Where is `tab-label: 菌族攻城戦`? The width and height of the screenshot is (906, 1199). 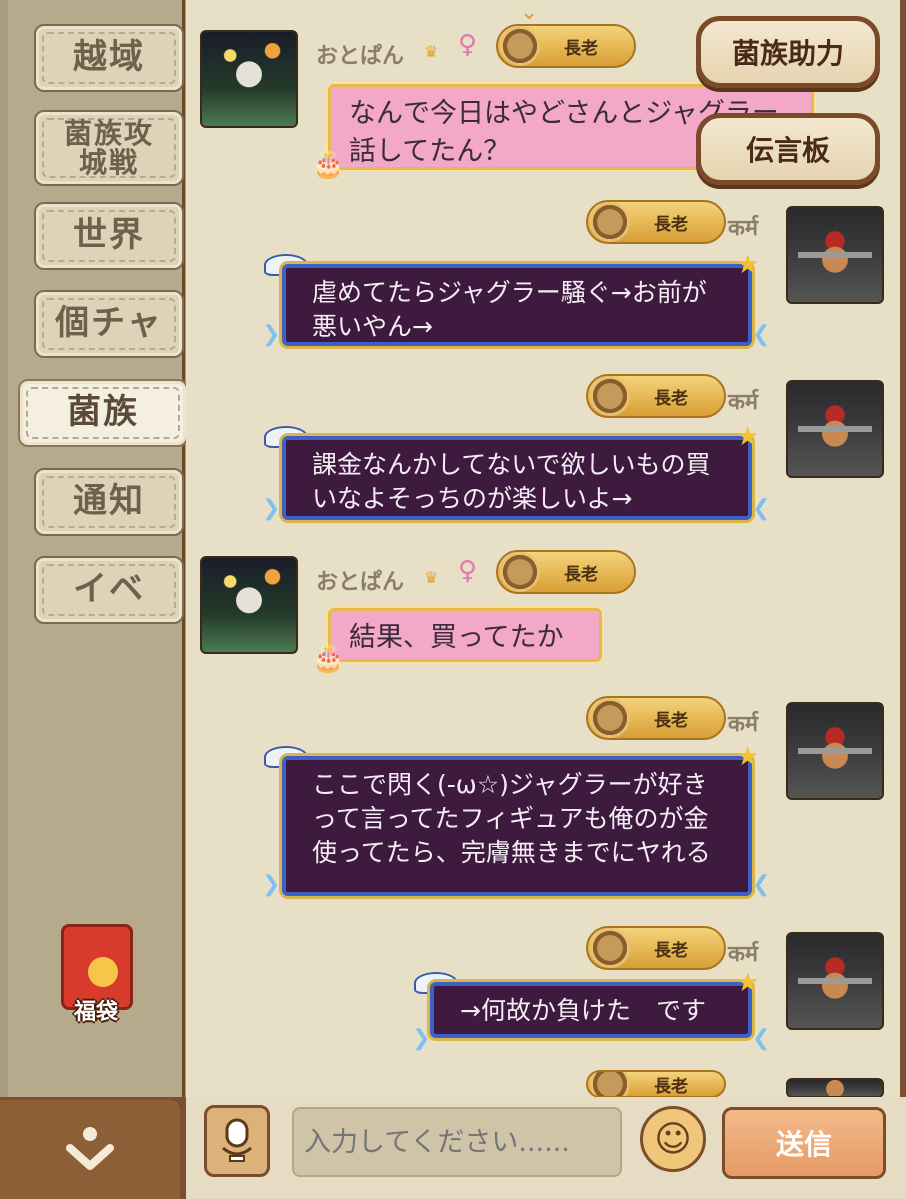
tab-label: 菌族攻城戦 is located at coordinates (108, 147).